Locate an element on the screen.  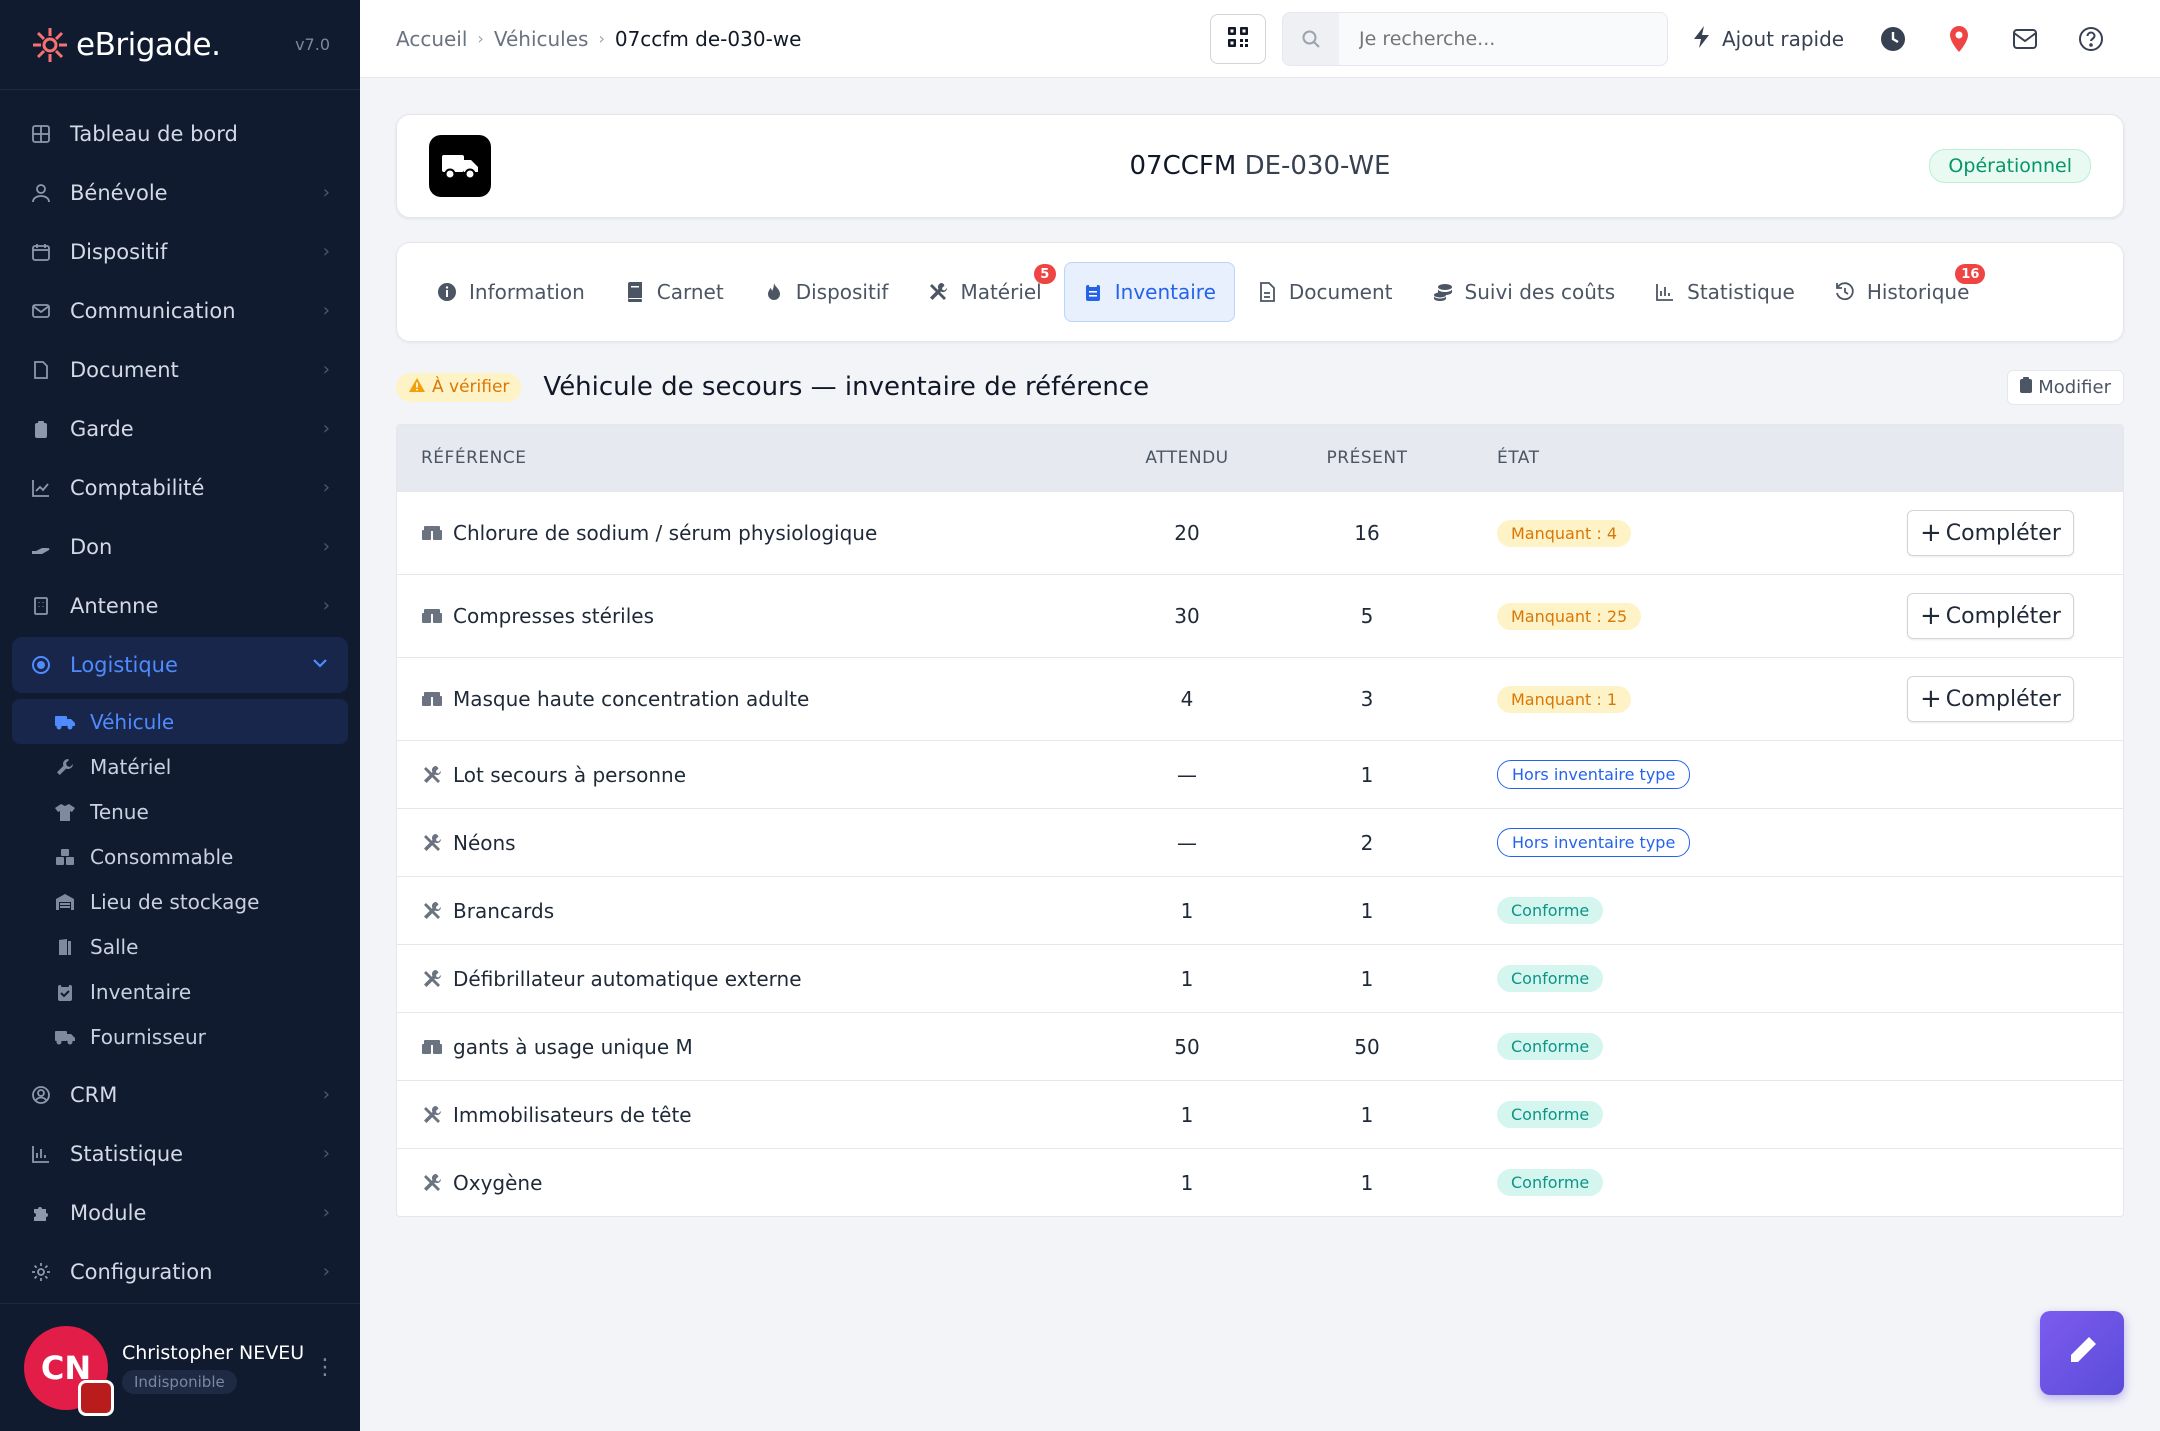
complete-label: Compléter is located at coordinates (2003, 533).